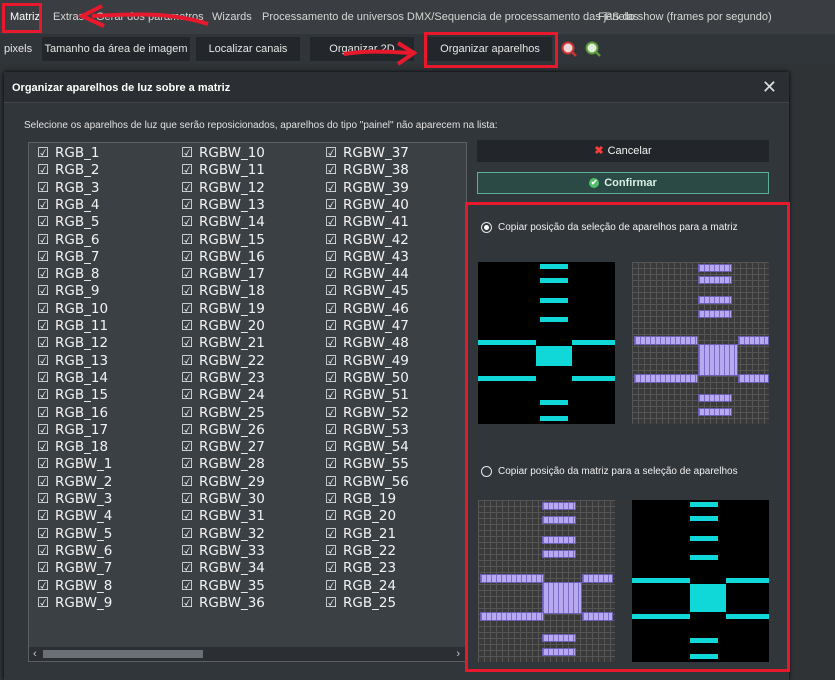  I want to click on fixture-item: ☑ RGB_15, so click(72, 395).